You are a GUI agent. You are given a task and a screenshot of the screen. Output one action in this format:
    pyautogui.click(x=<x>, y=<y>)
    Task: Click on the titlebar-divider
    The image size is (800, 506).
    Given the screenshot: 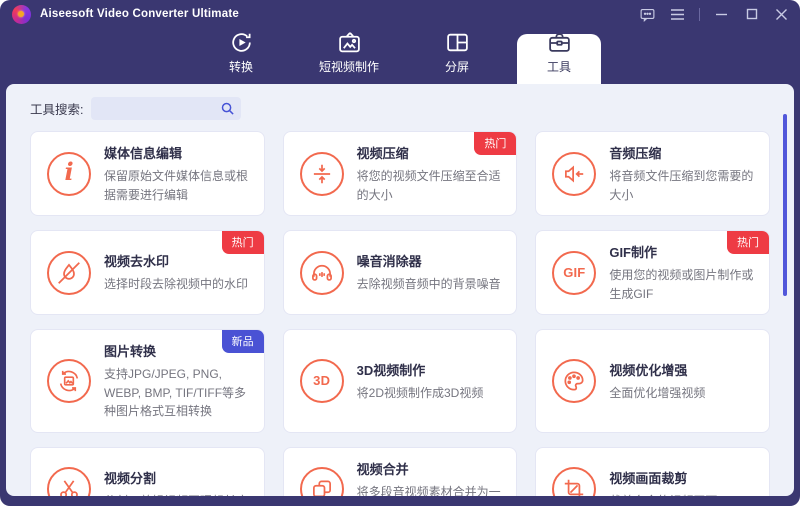 What is the action you would take?
    pyautogui.click(x=699, y=14)
    